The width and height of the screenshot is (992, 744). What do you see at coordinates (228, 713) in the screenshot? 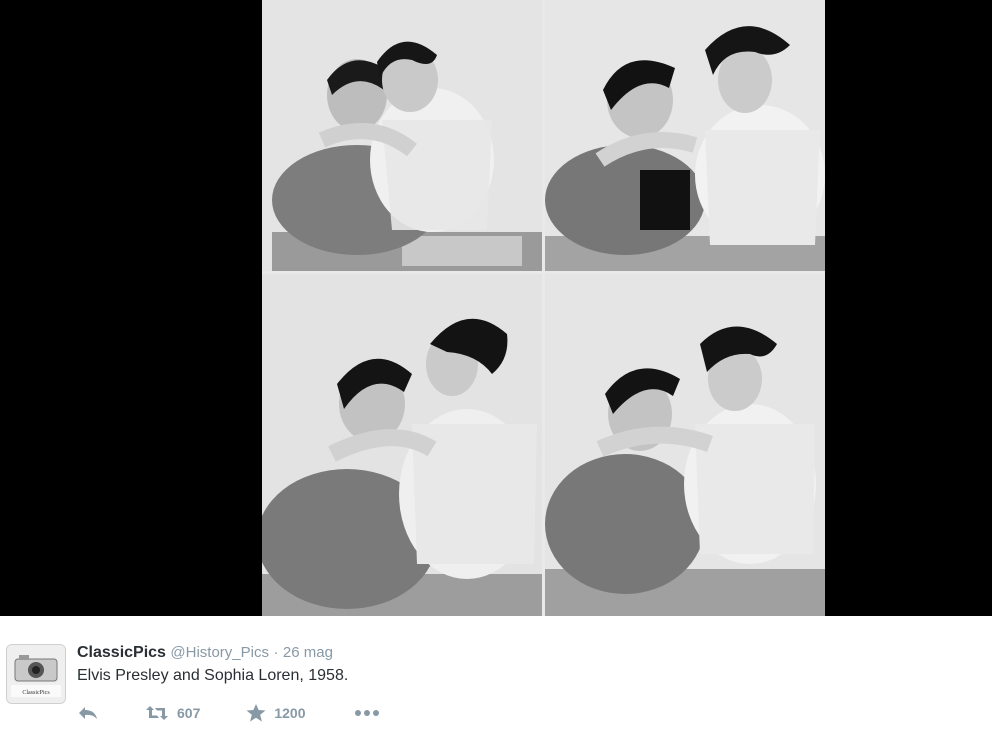
I see `tweet-actions: 607 1200` at bounding box center [228, 713].